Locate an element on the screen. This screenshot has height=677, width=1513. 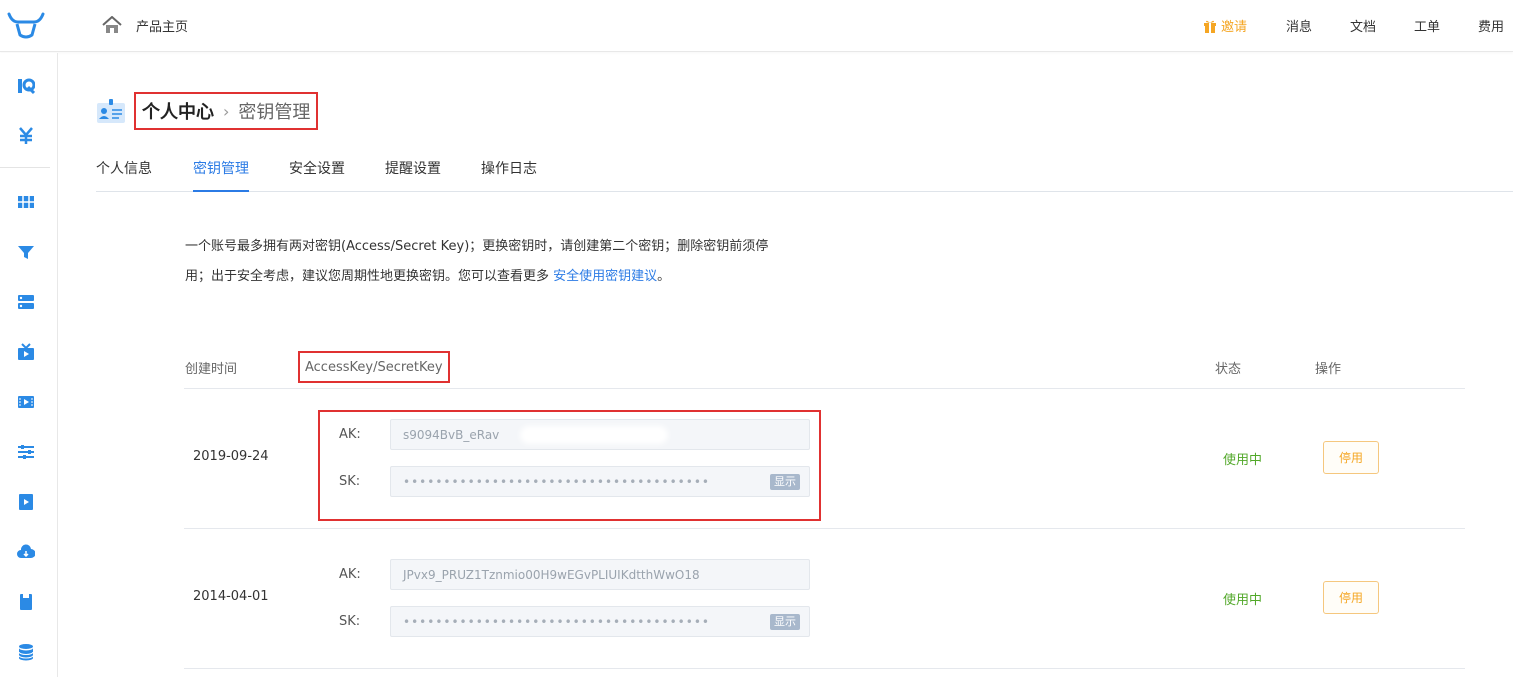
description-line-2-text: 用；出于安全考虑，建议您周期性地更换密钥。您可以查看更多 is located at coordinates (369, 276).